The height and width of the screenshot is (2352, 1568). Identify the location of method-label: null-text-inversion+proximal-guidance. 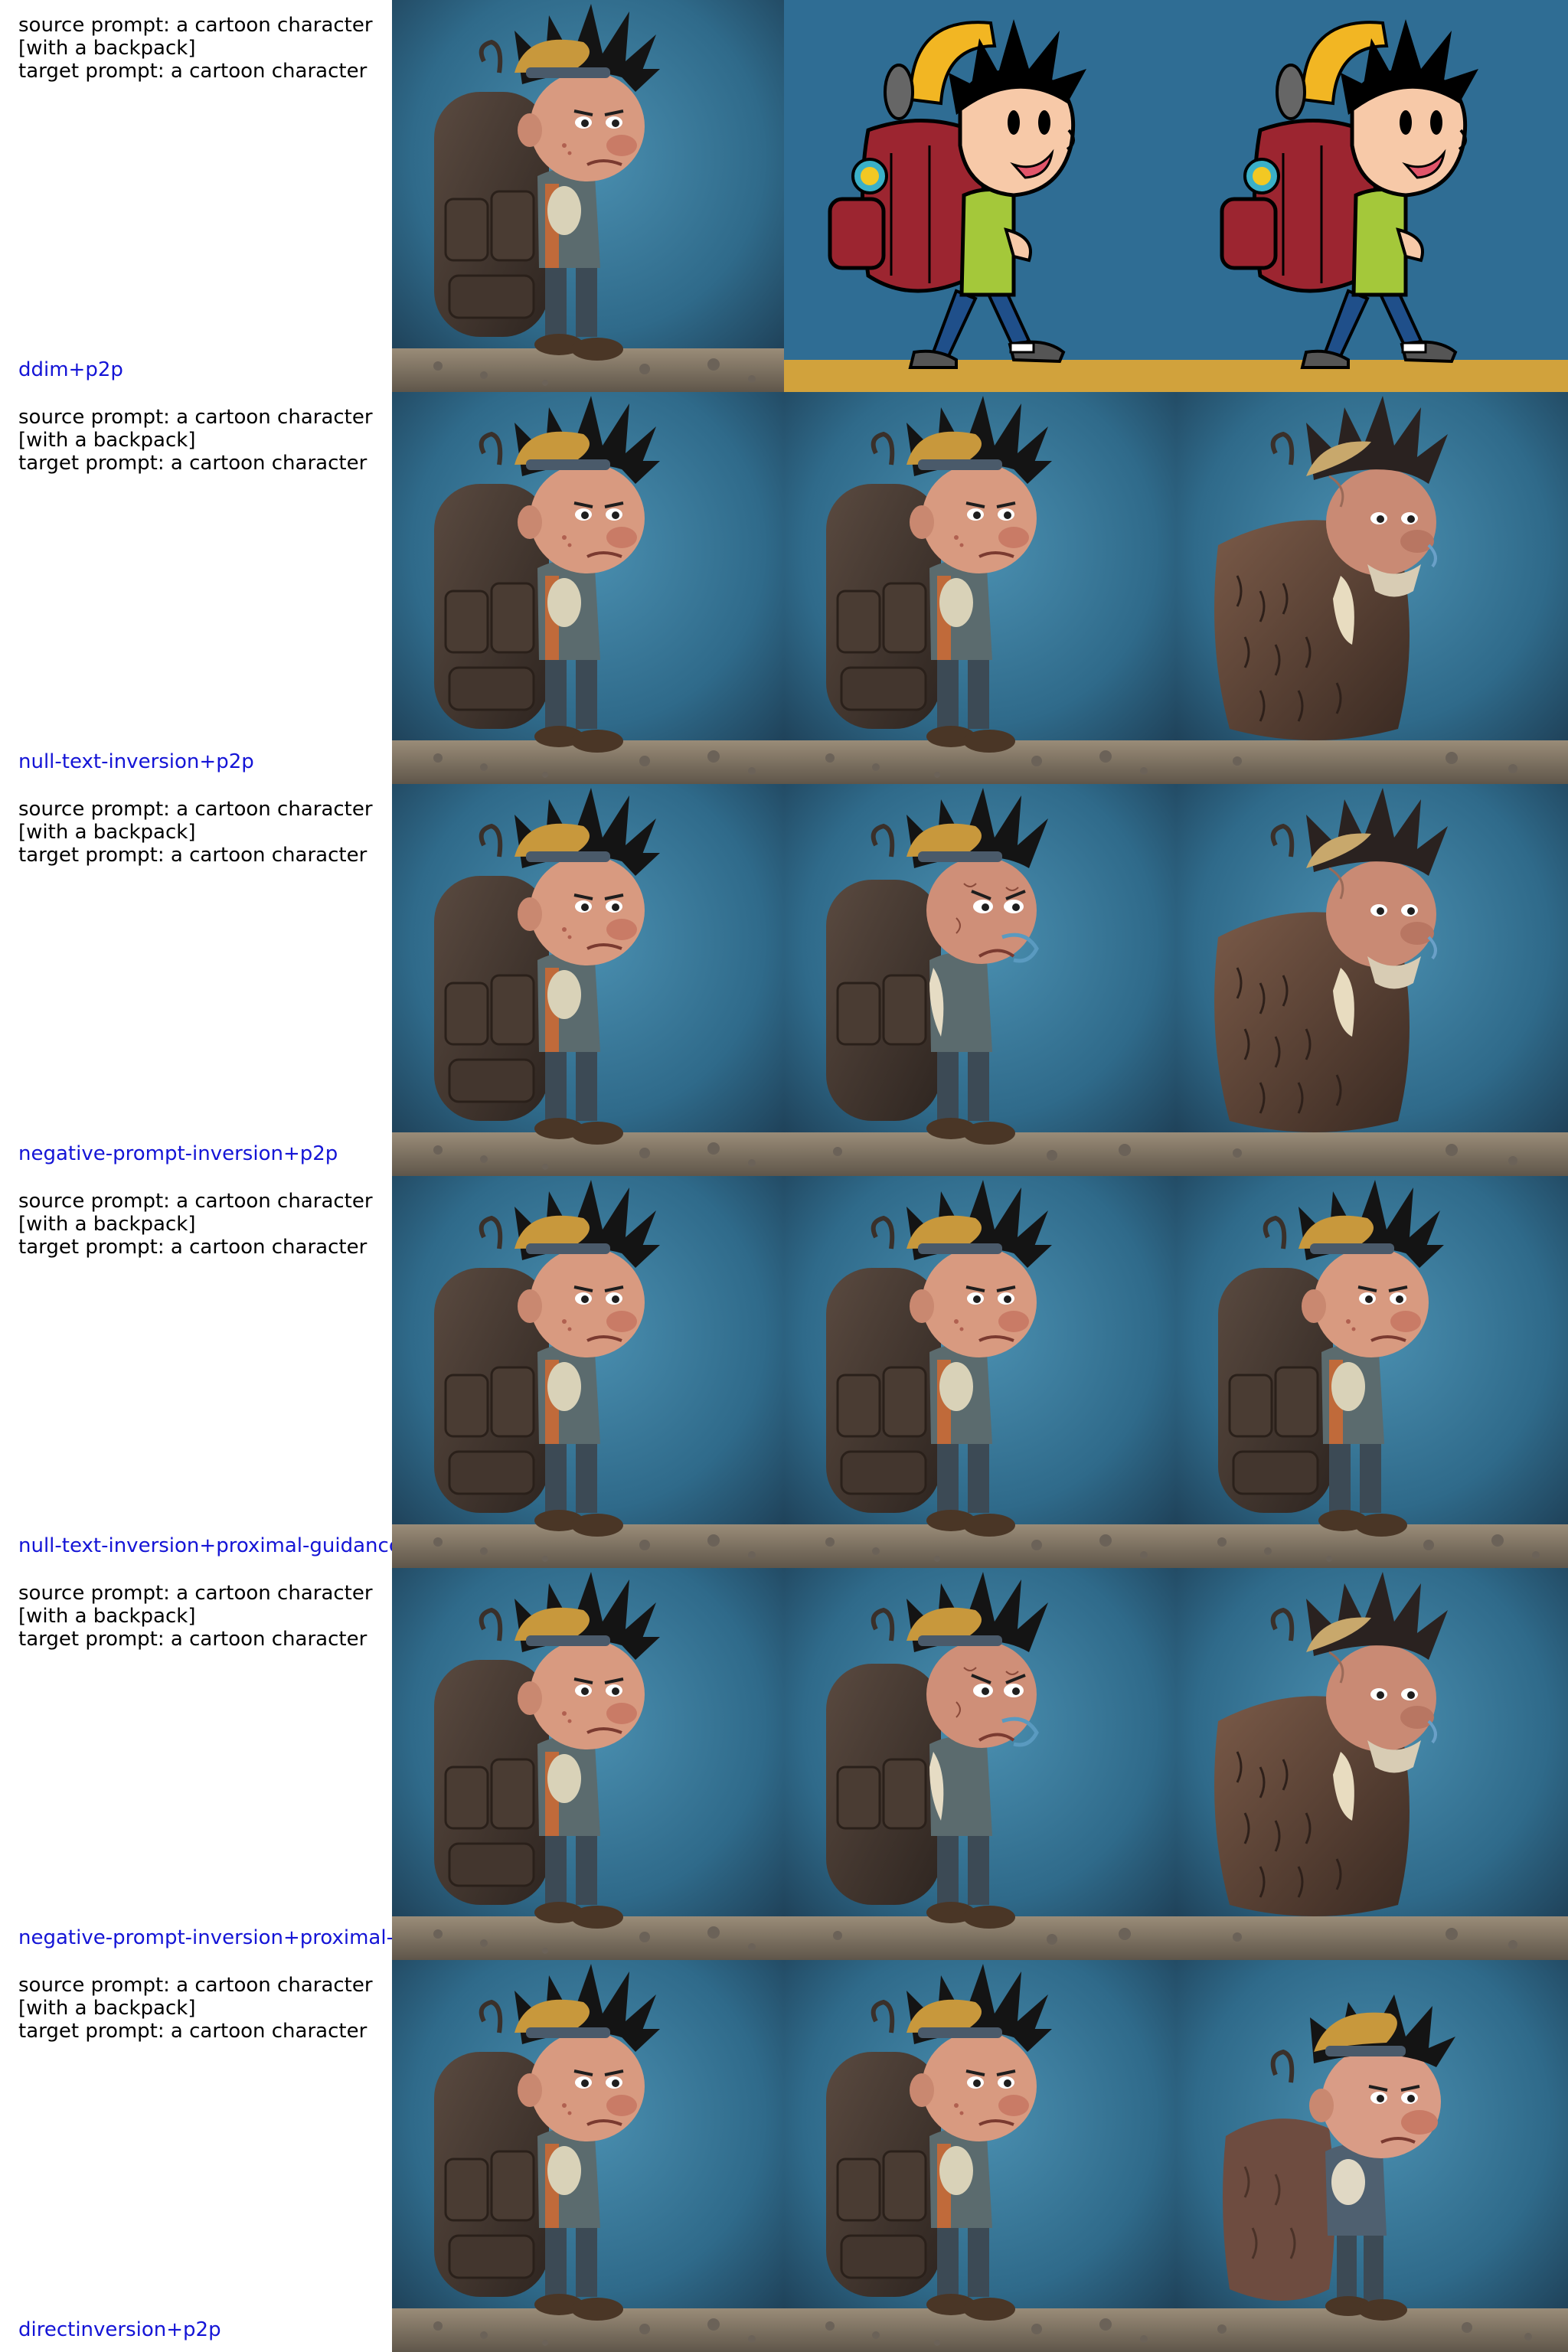
(205, 1545).